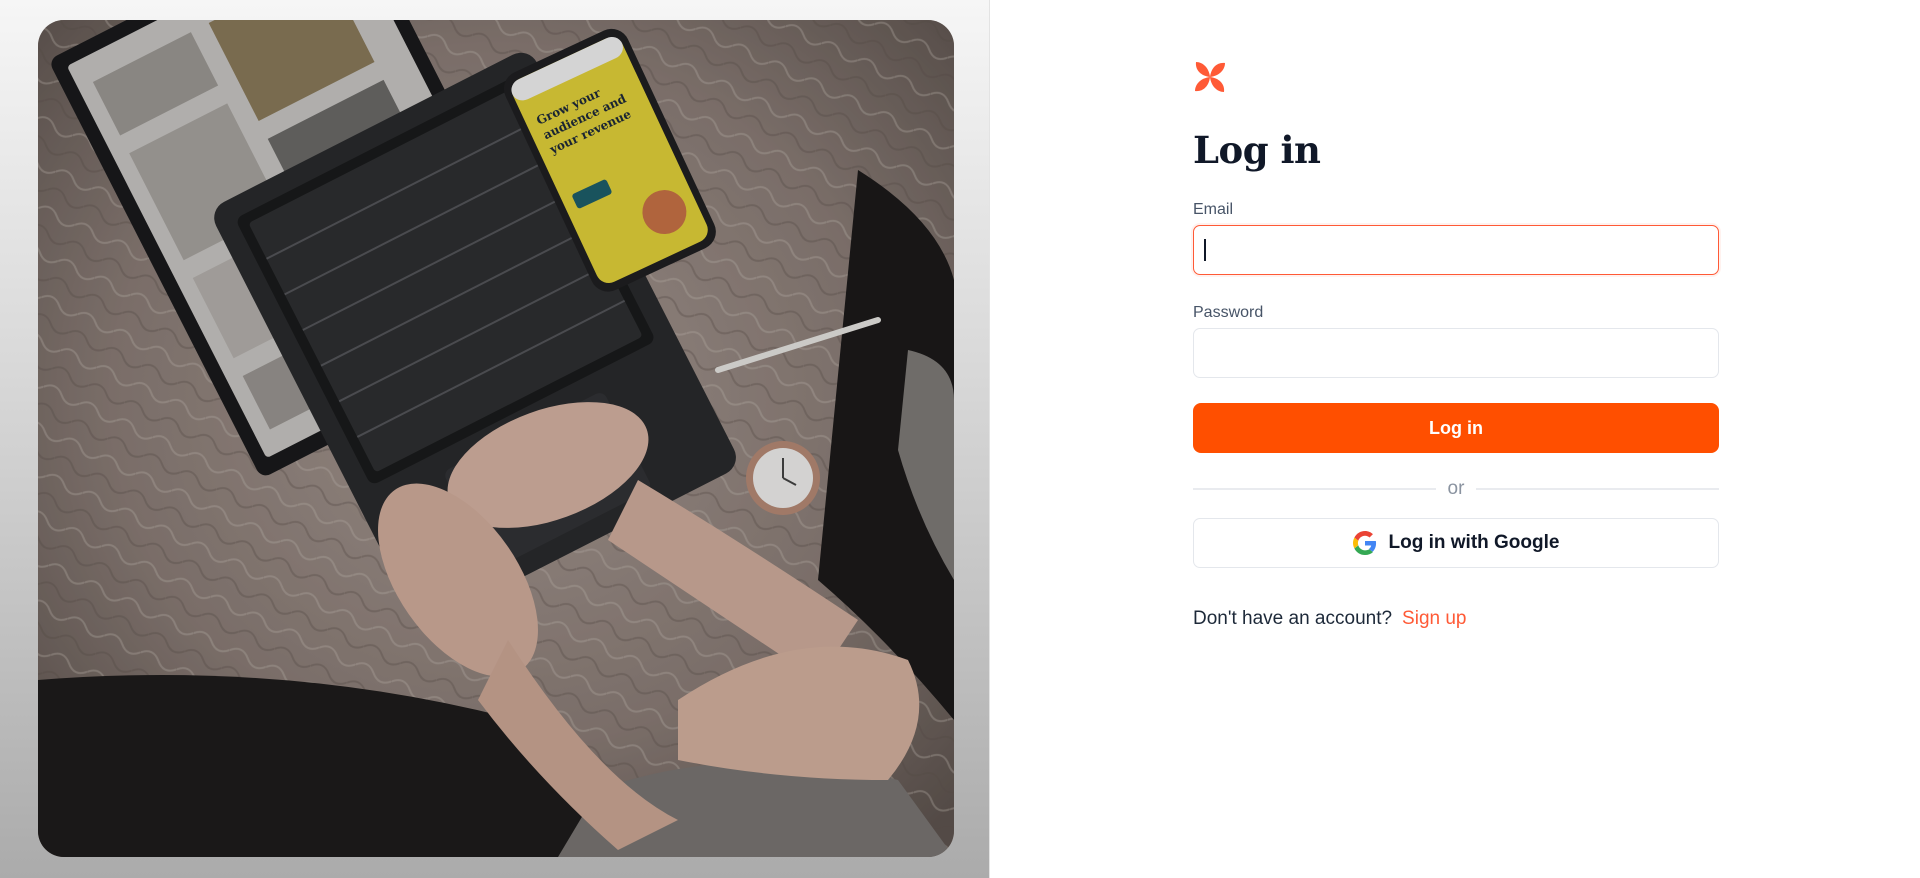  Describe the element at coordinates (1456, 428) in the screenshot. I see `login-button: Log in` at that location.